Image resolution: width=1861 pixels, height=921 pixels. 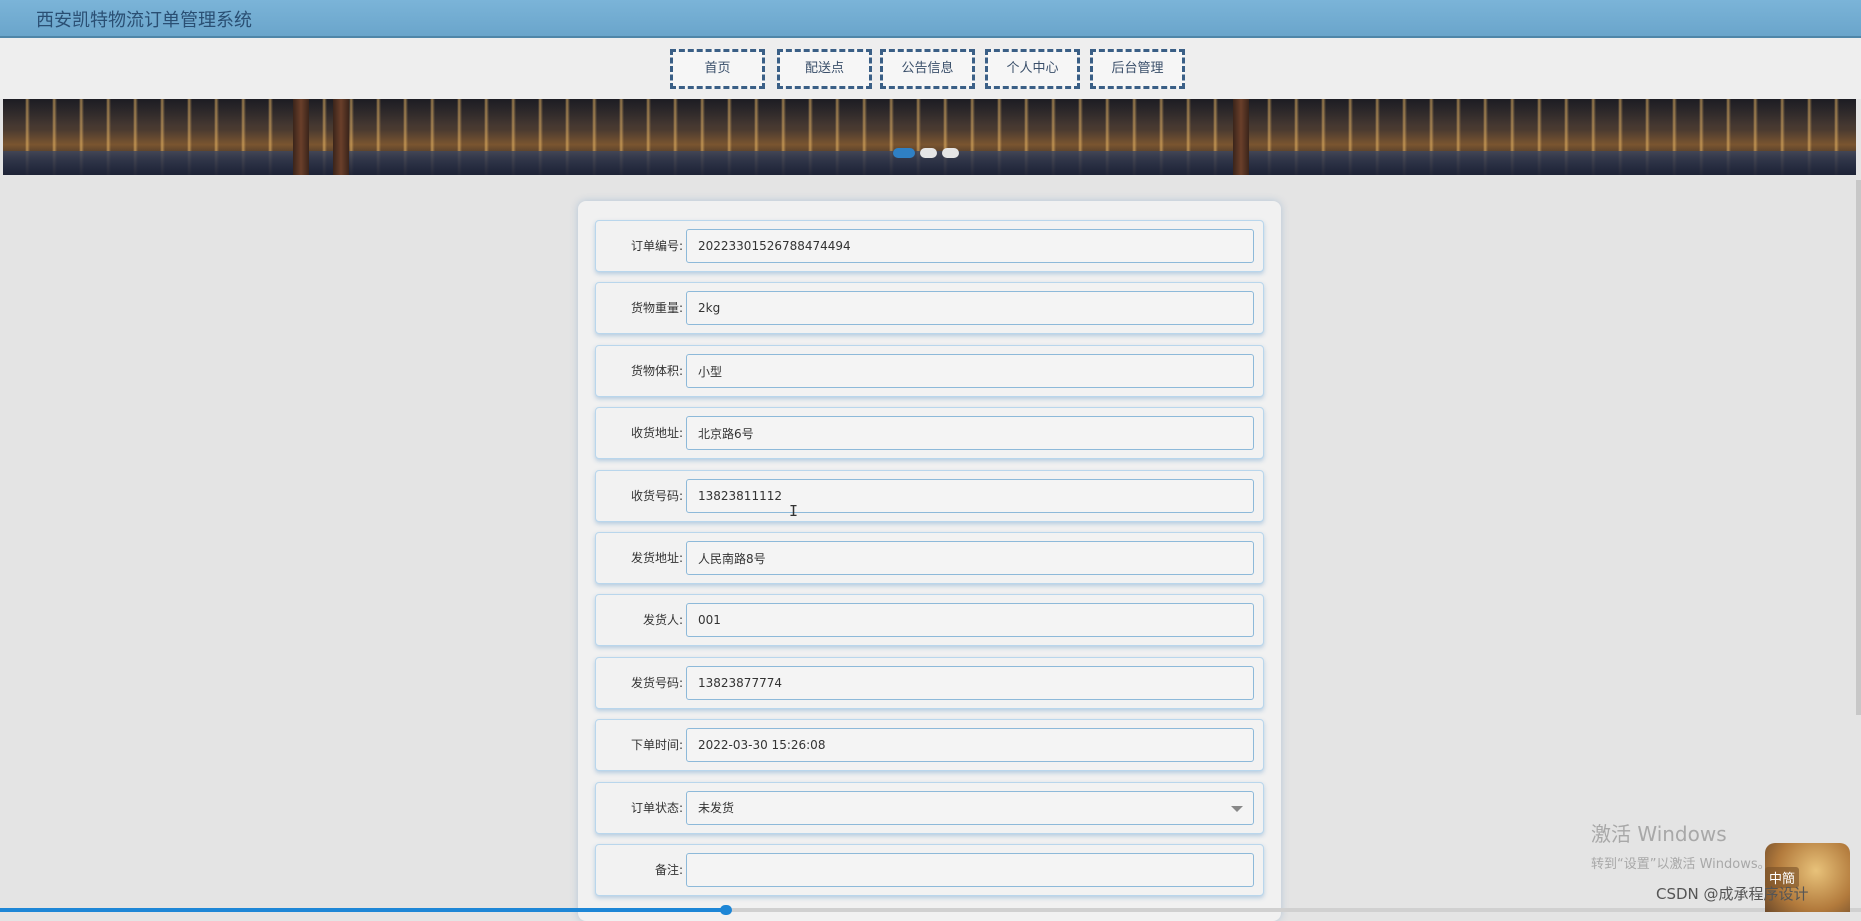 What do you see at coordinates (662, 620) in the screenshot?
I see `sender-label: 发货人:` at bounding box center [662, 620].